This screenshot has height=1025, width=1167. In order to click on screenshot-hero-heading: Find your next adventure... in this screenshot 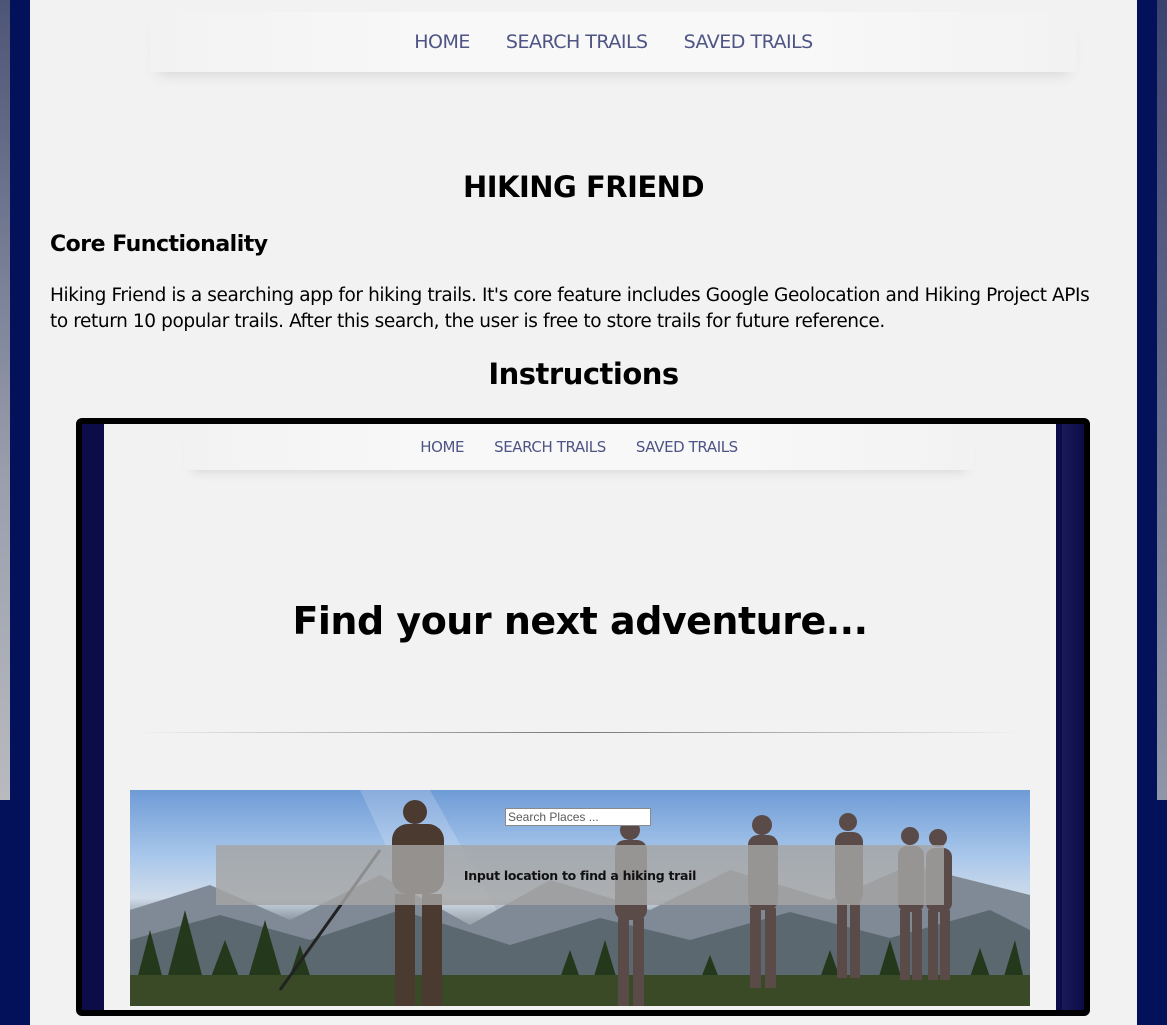, I will do `click(580, 621)`.